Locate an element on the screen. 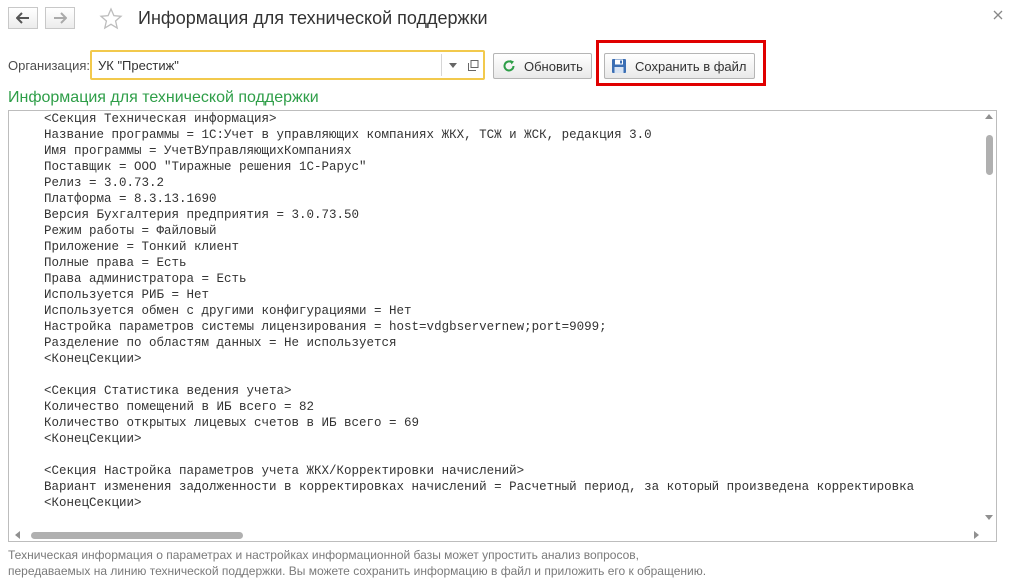  horizontal-scrollbar is located at coordinates (496, 534).